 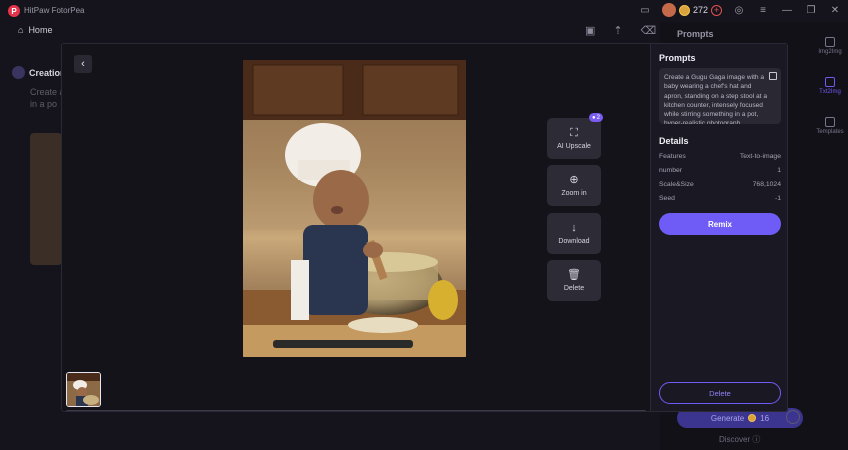 What do you see at coordinates (330, 31) in the screenshot?
I see `nav-row: ⌂ Home ▣ ⇡ ⌫` at bounding box center [330, 31].